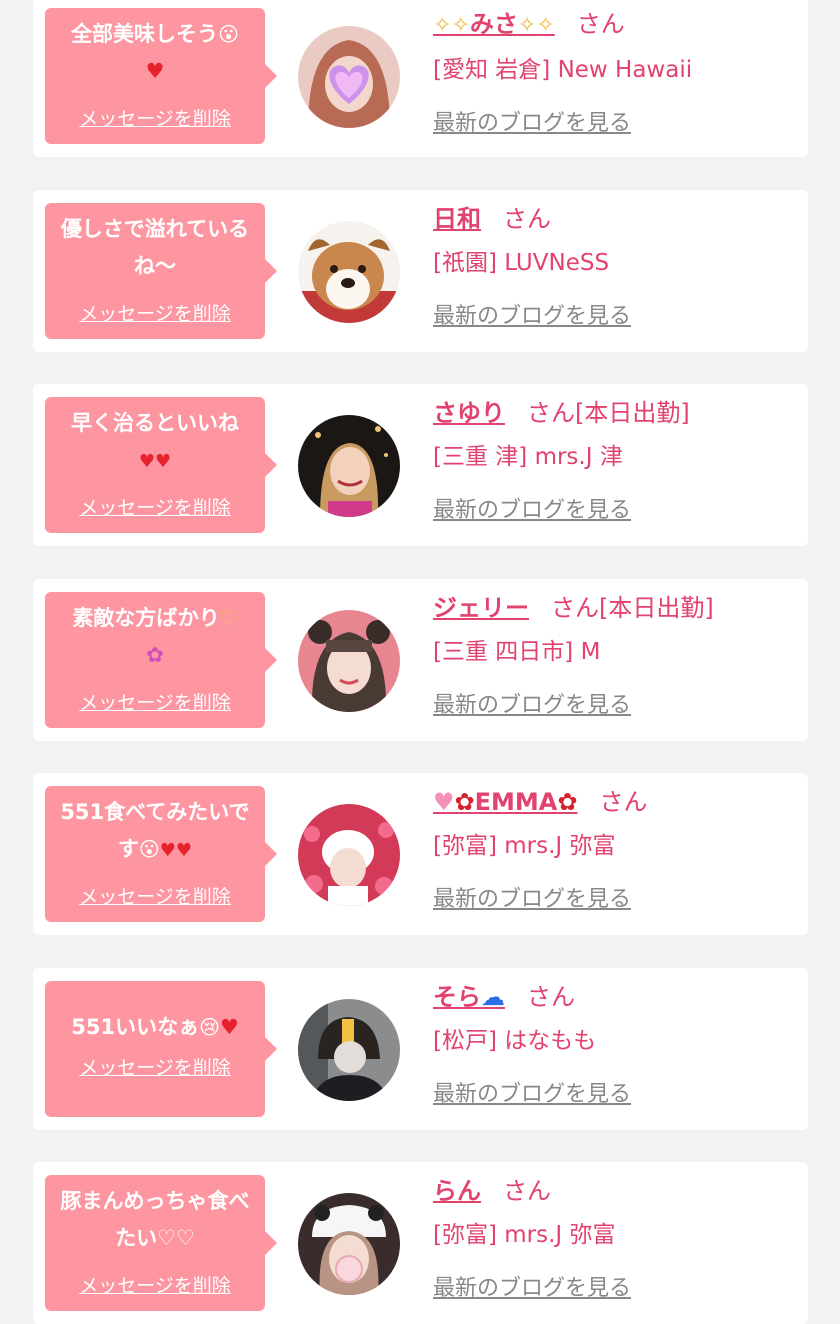 The image size is (840, 1324). What do you see at coordinates (457, 219) in the screenshot?
I see `profile-name-link: 日和` at bounding box center [457, 219].